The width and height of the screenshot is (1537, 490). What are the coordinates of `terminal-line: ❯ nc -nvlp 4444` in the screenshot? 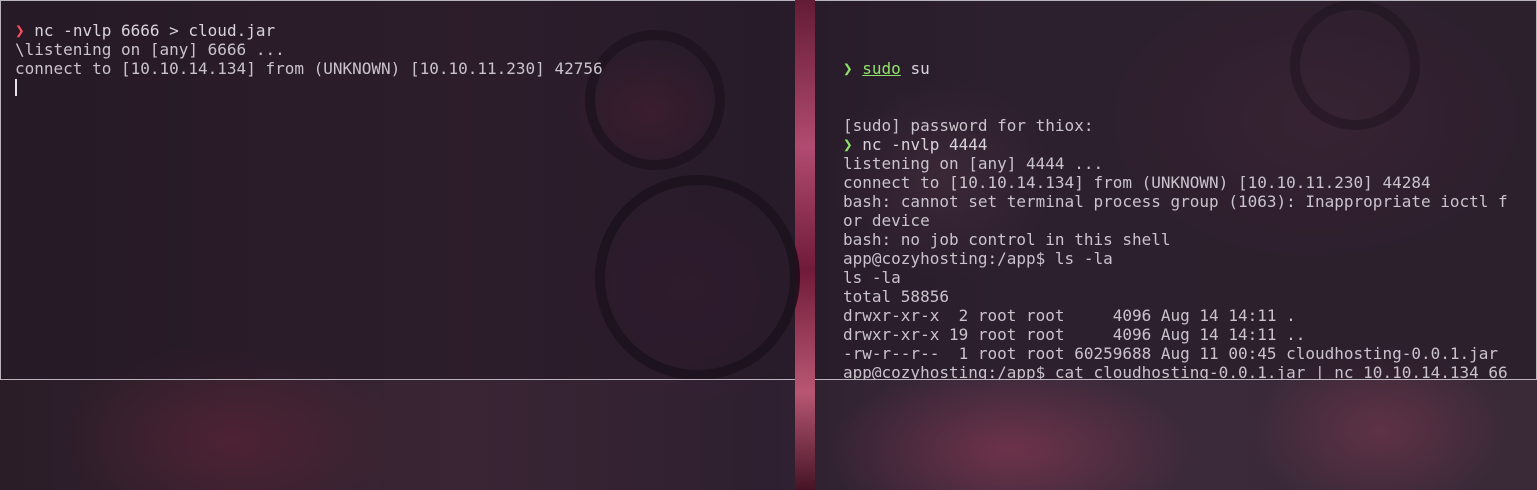 It's located at (1175, 144).